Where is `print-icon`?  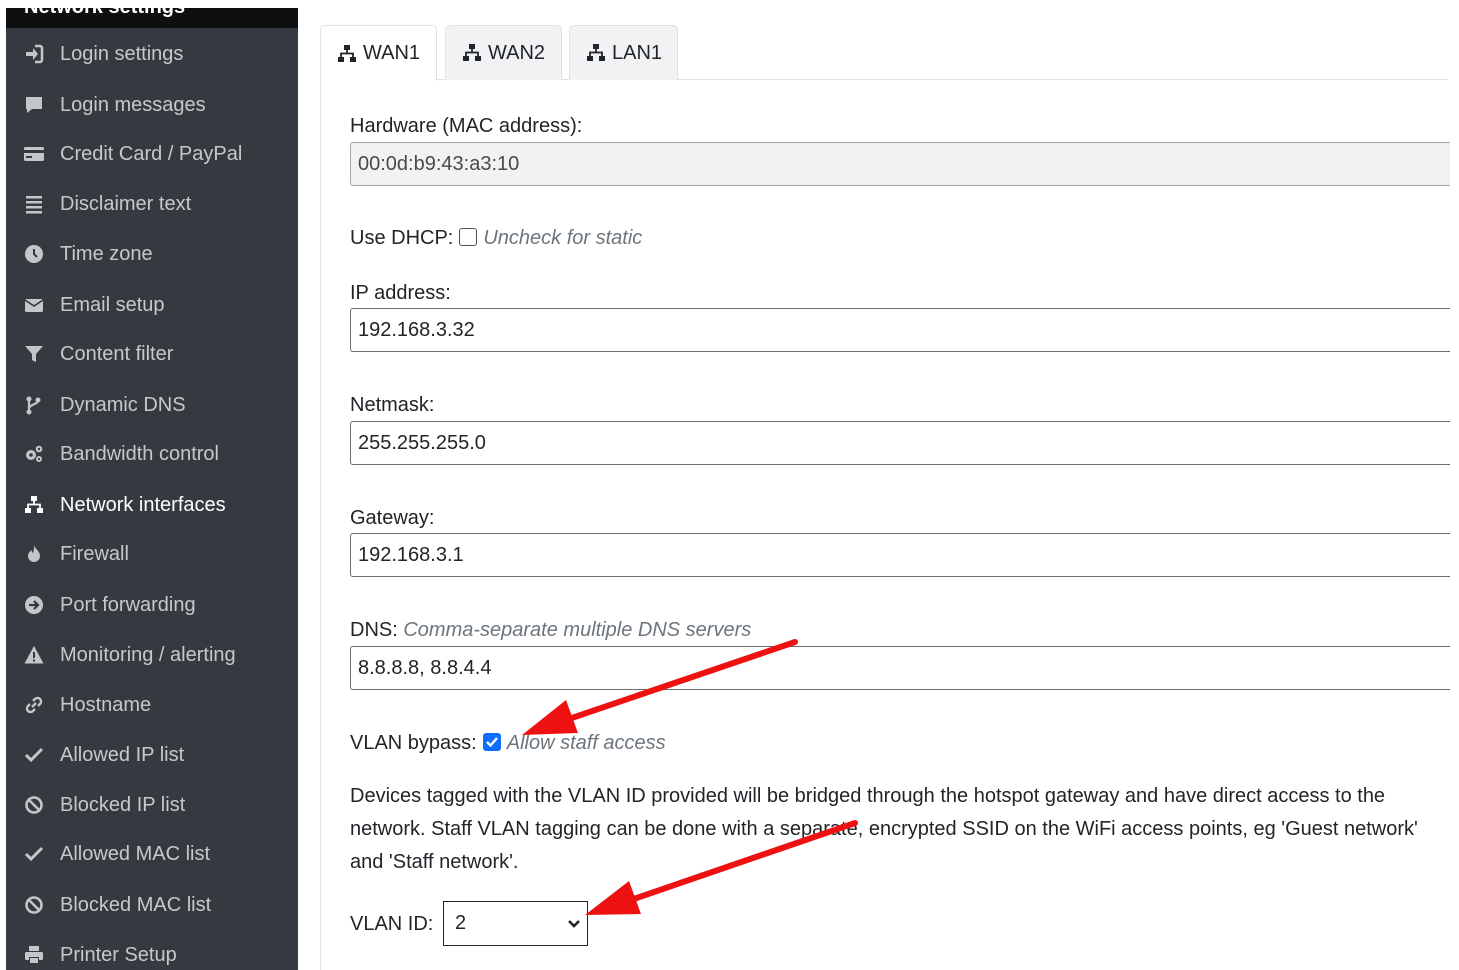 print-icon is located at coordinates (34, 955).